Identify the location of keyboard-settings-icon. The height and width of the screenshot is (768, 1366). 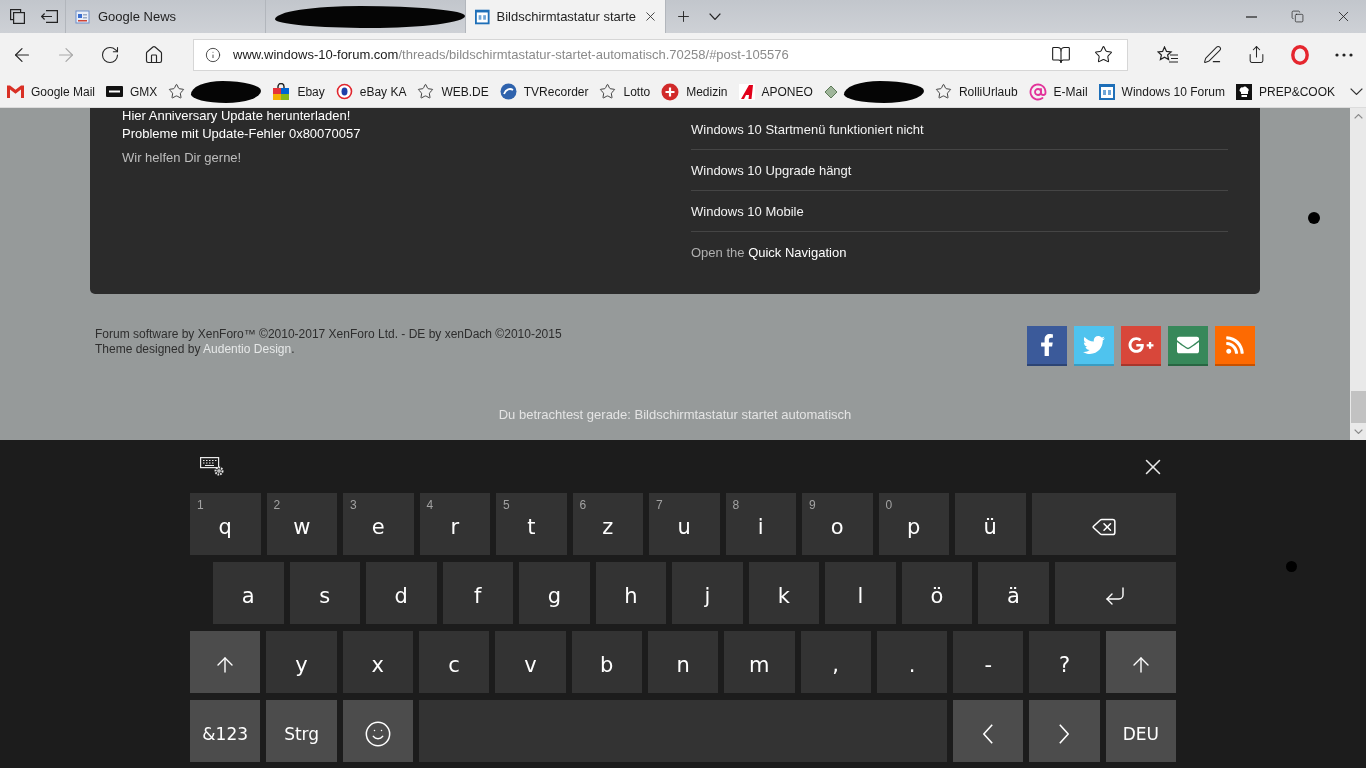
(212, 466).